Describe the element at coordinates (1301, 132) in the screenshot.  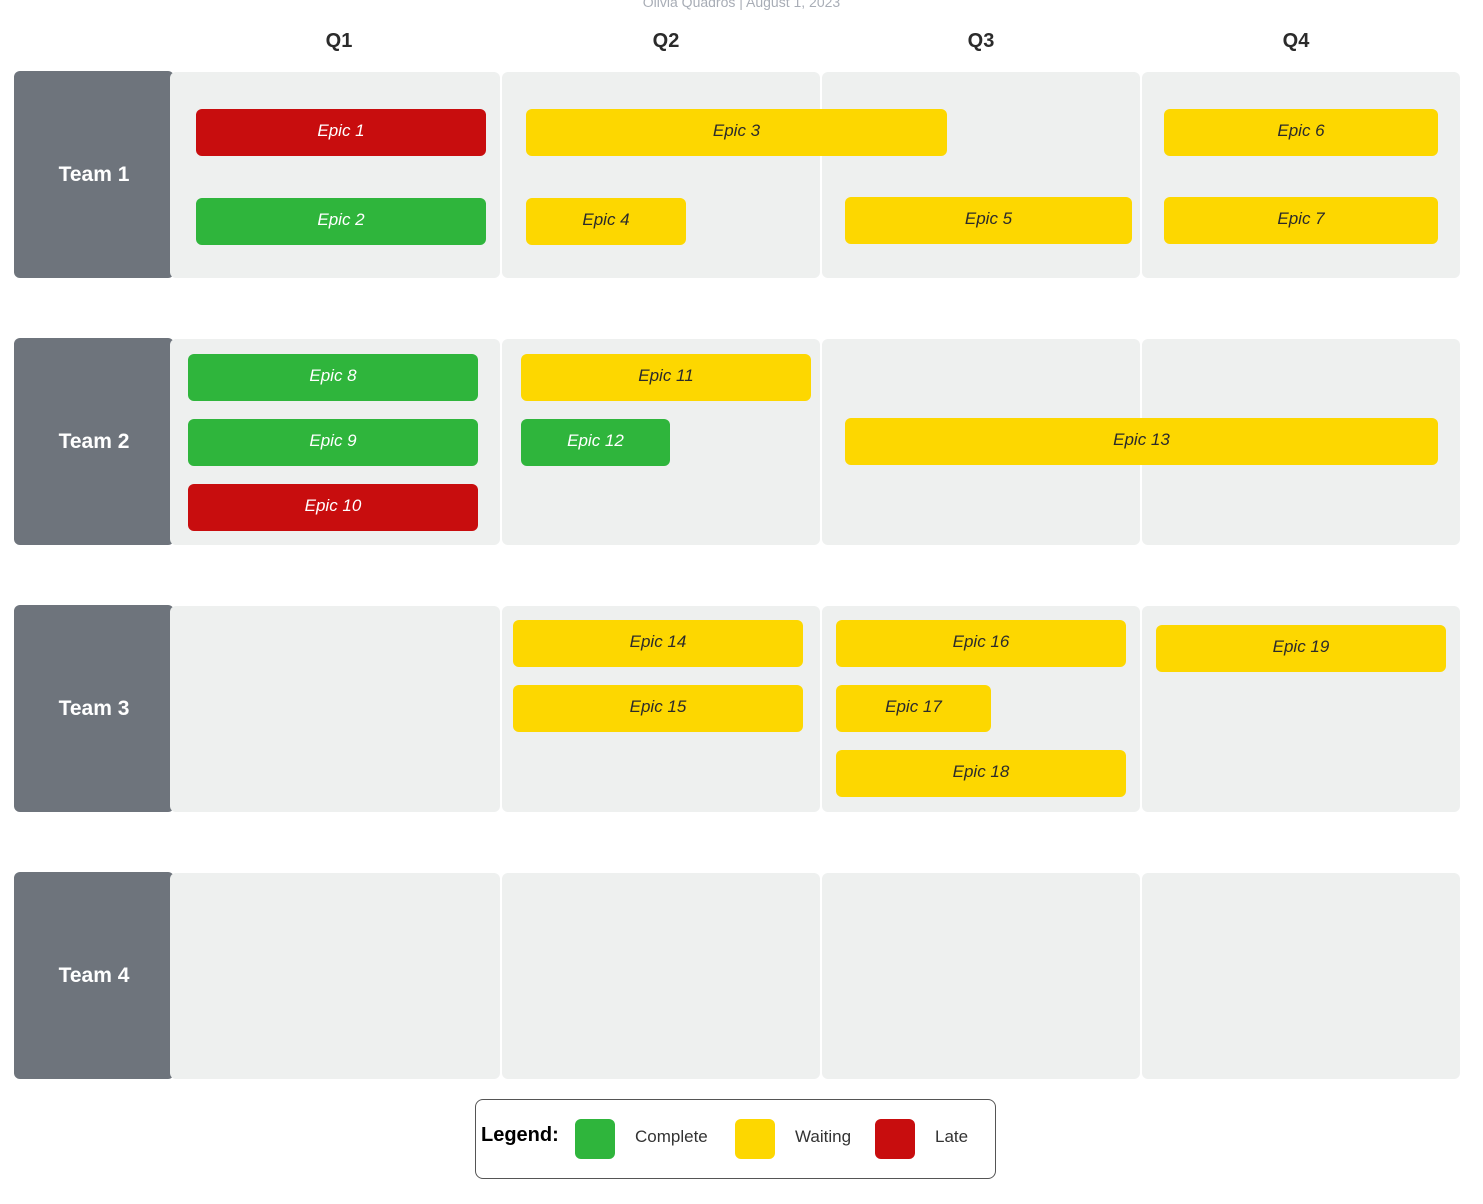
I see `epic-card: Epic 6` at that location.